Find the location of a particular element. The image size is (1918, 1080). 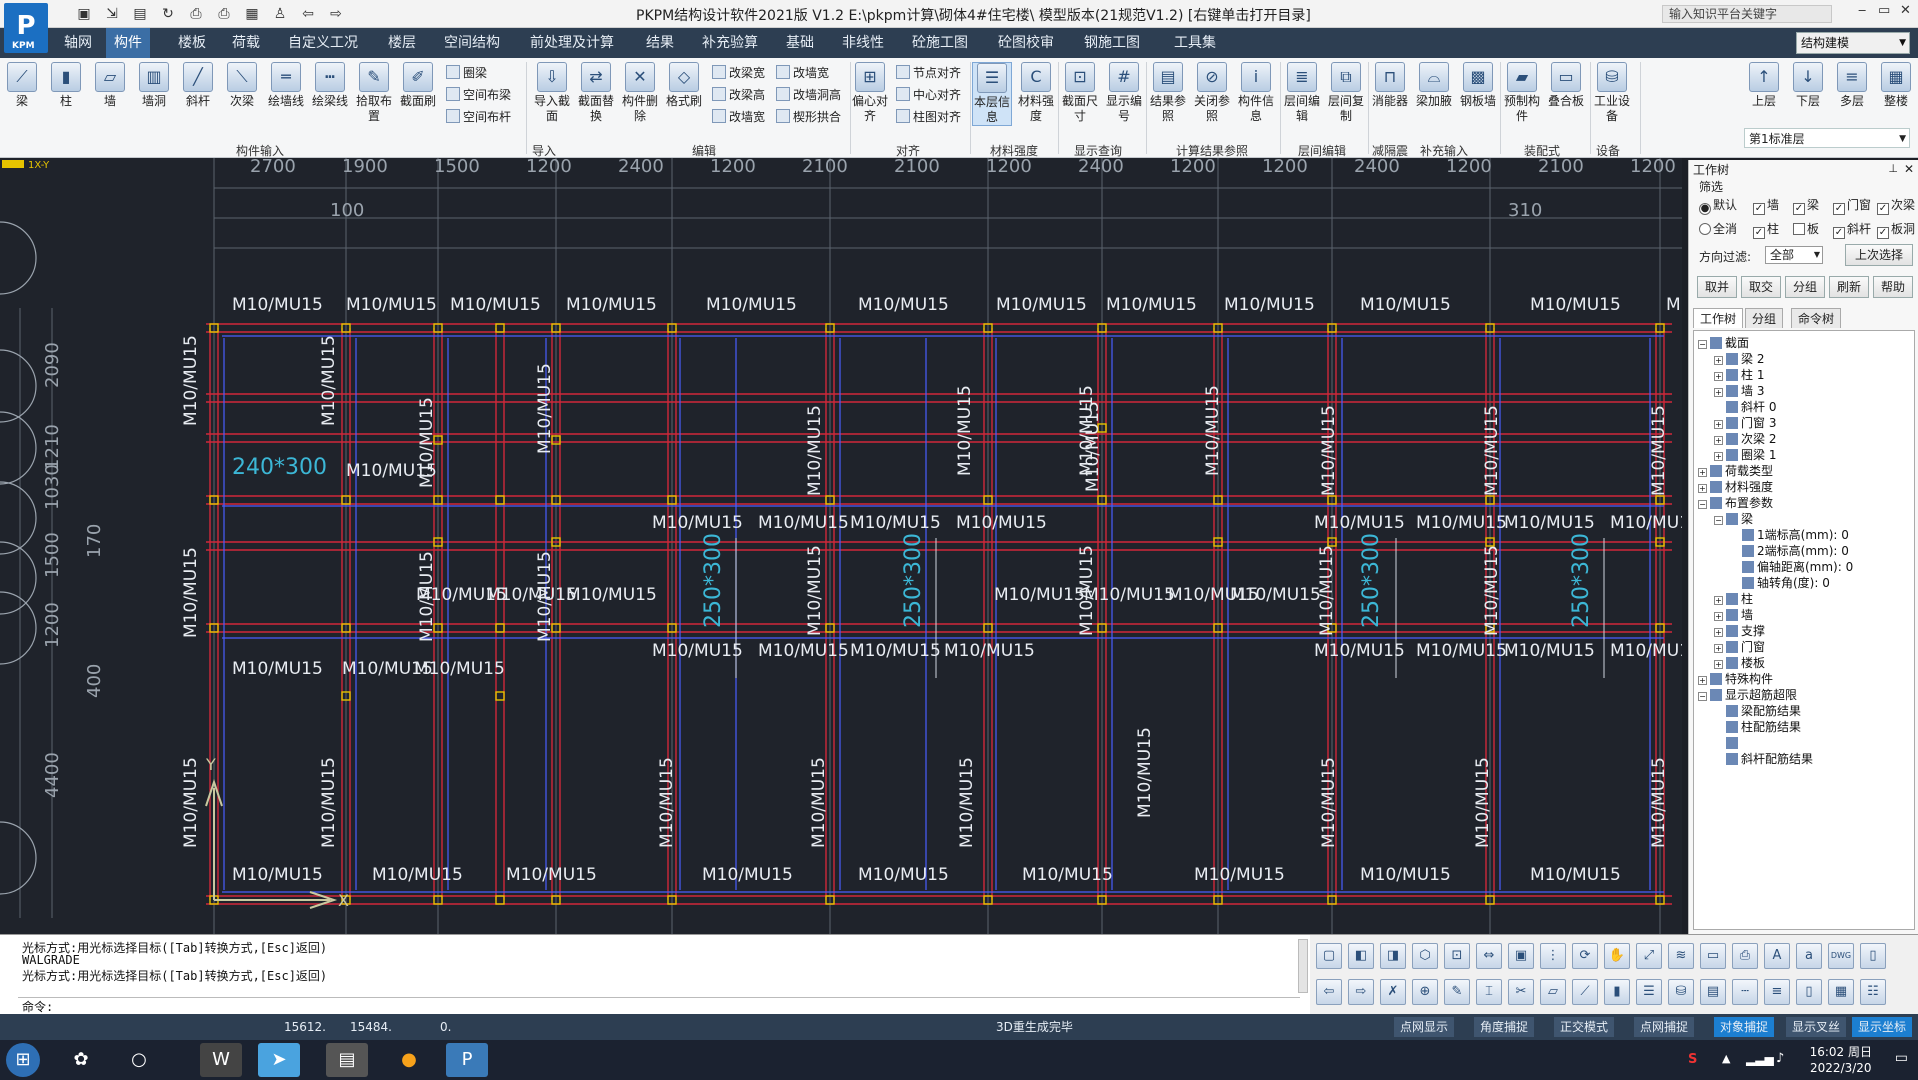

tree-node: 2端标高(mm): 0 is located at coordinates (1789, 551).